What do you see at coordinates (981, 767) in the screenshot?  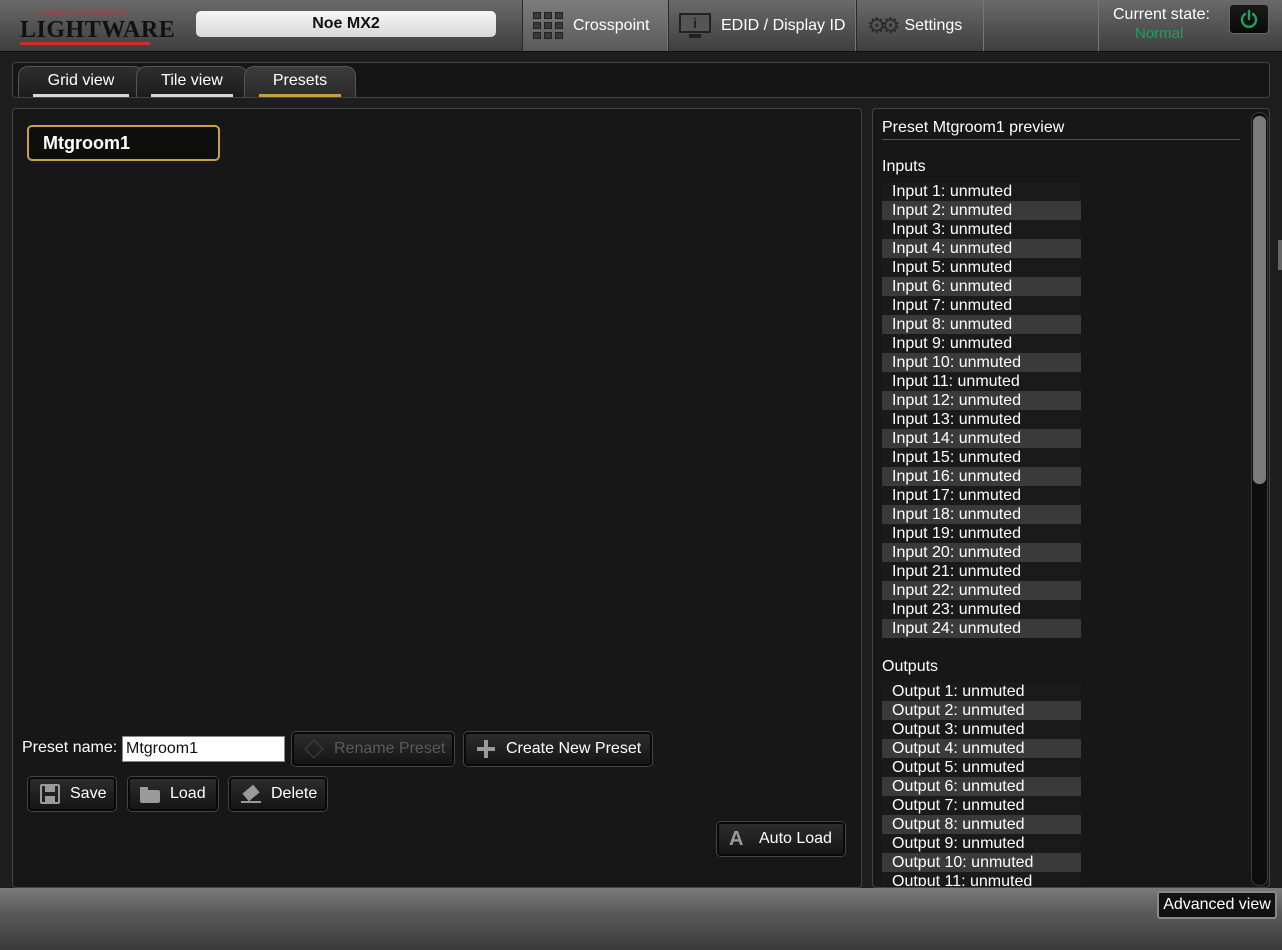 I see `output-row: Output 5: unmuted` at bounding box center [981, 767].